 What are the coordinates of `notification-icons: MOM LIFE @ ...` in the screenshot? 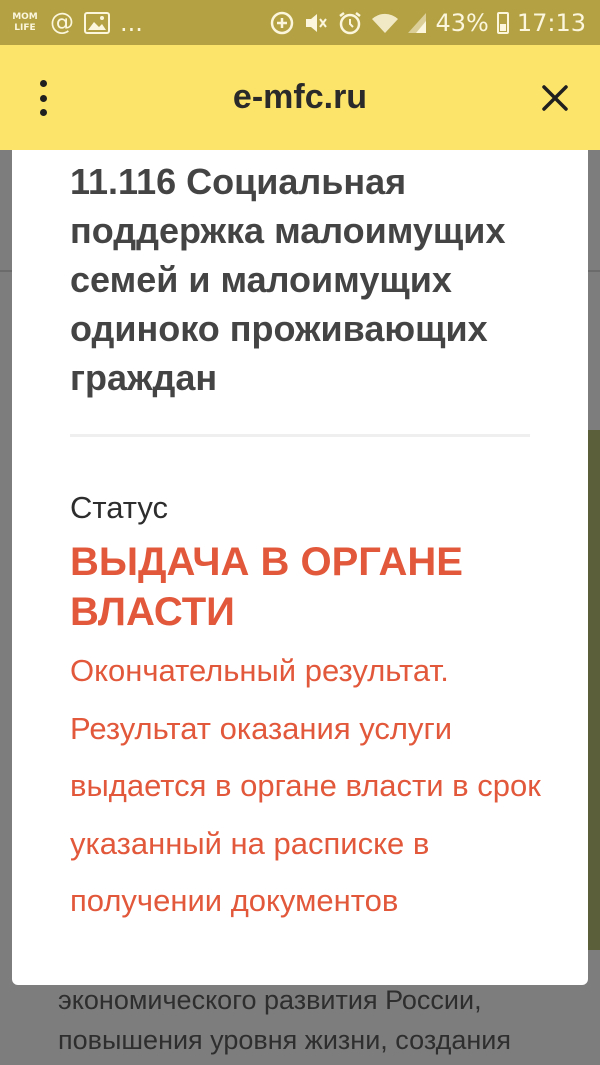 It's located at (76, 22).